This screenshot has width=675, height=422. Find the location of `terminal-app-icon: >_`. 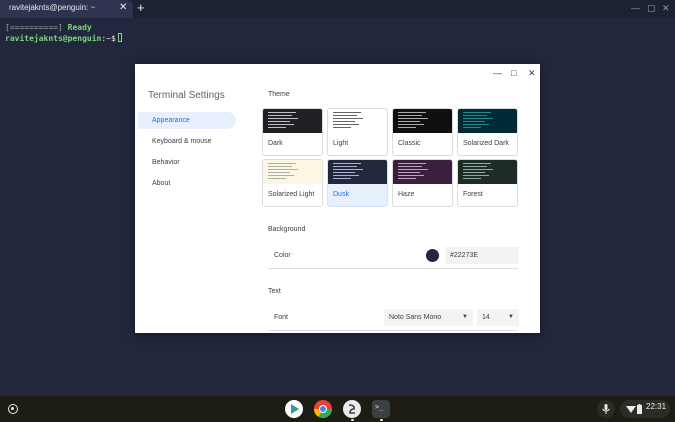

terminal-app-icon: >_ is located at coordinates (381, 409).